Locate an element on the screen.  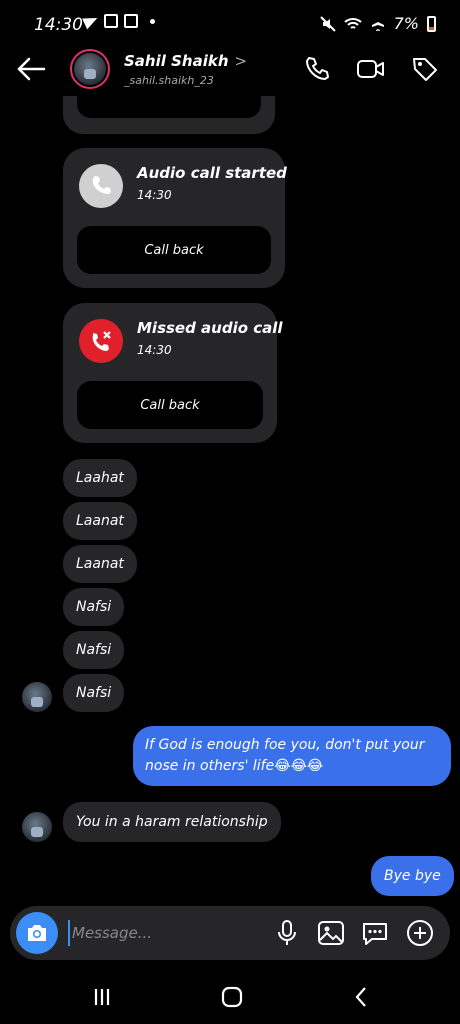
microphone-icon is located at coordinates (287, 933).